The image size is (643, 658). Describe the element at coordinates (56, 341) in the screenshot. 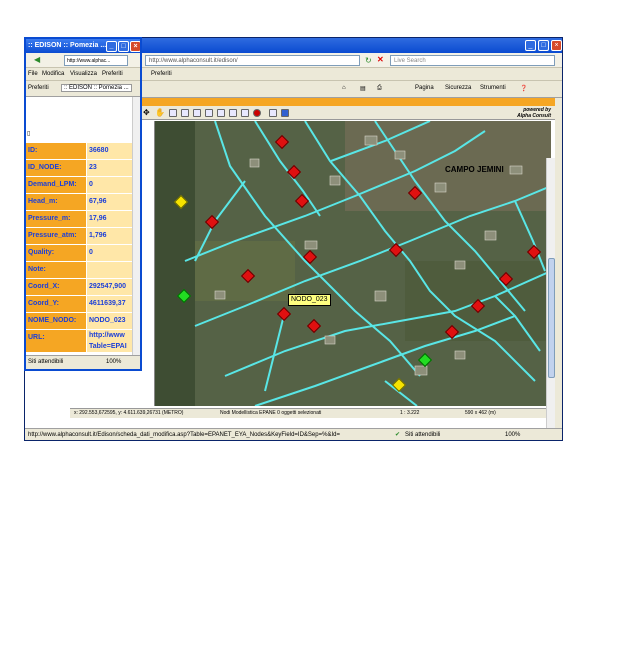

I see `field-label: URL:` at that location.